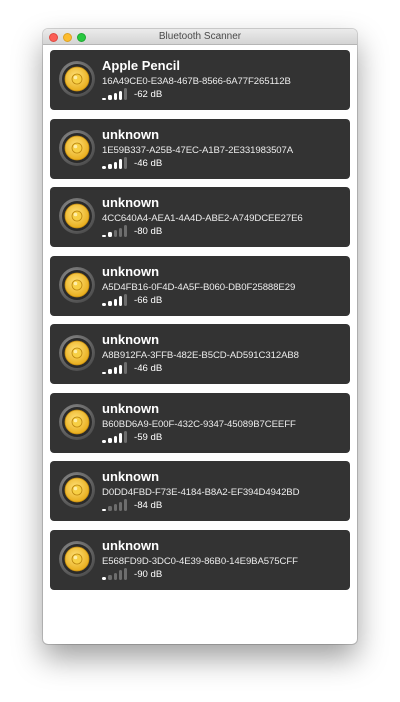 The height and width of the screenshot is (702, 400). I want to click on device-uuid: 16A49CE0-E3A8-467B-8566-6A77F265112B, so click(196, 81).